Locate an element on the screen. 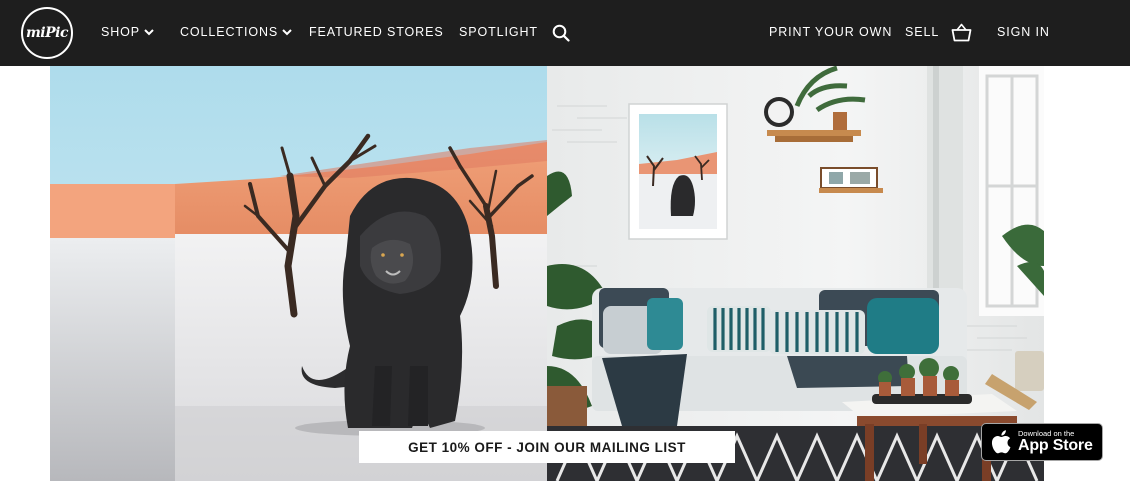 This screenshot has height=500, width=1130. nav-featured-stores: FEATURED STORES is located at coordinates (376, 32).